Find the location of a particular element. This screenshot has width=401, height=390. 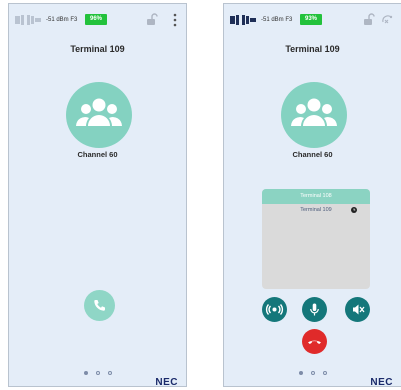

status-bar: -51 dBm F3 93% is located at coordinates (312, 20).